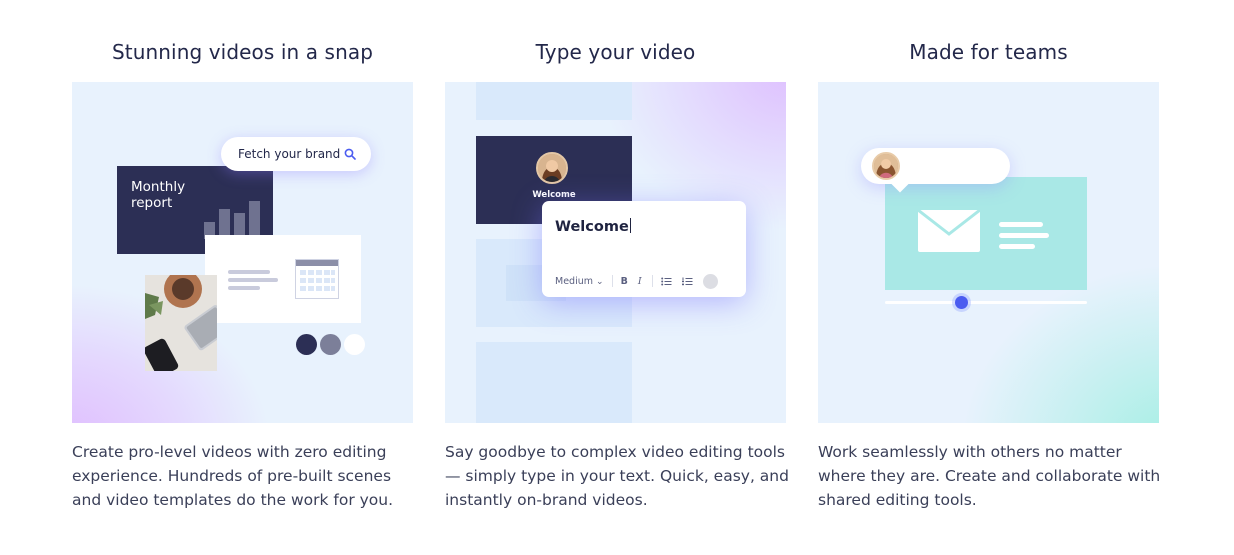  I want to click on collaborator-comment-bubble, so click(935, 170).